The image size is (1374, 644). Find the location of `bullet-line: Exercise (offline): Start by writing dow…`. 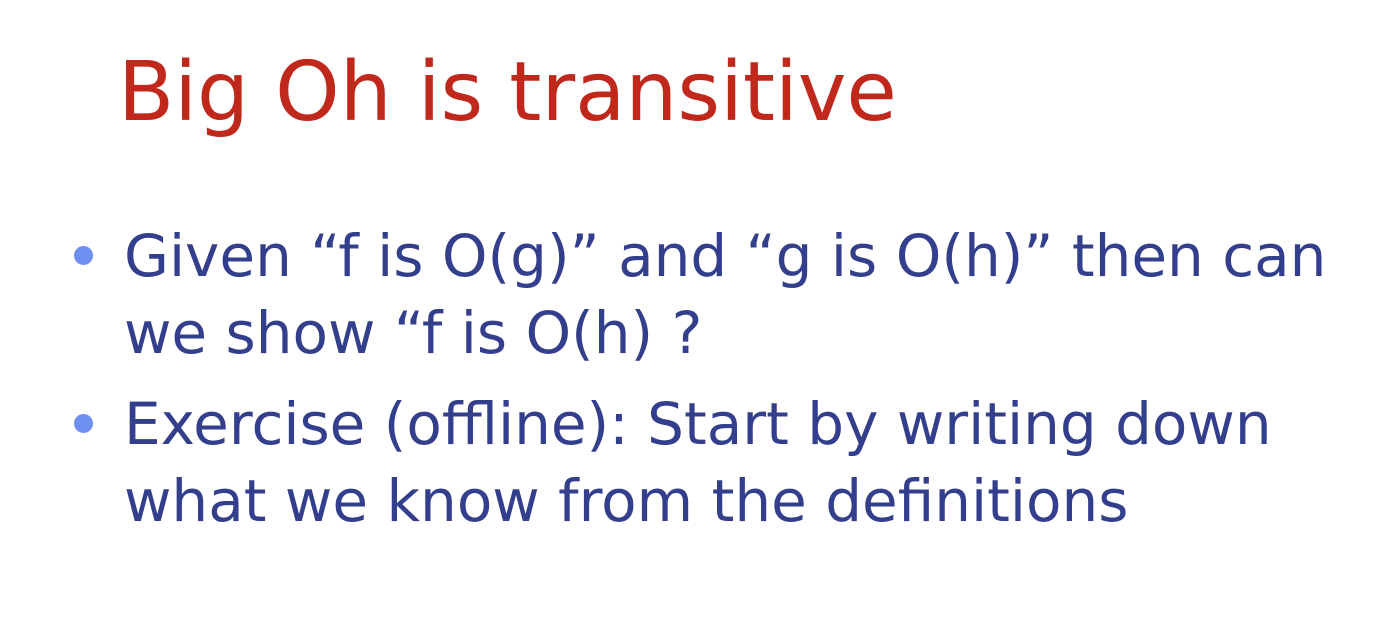

bullet-line: Exercise (offline): Start by writing dow… is located at coordinates (698, 424).